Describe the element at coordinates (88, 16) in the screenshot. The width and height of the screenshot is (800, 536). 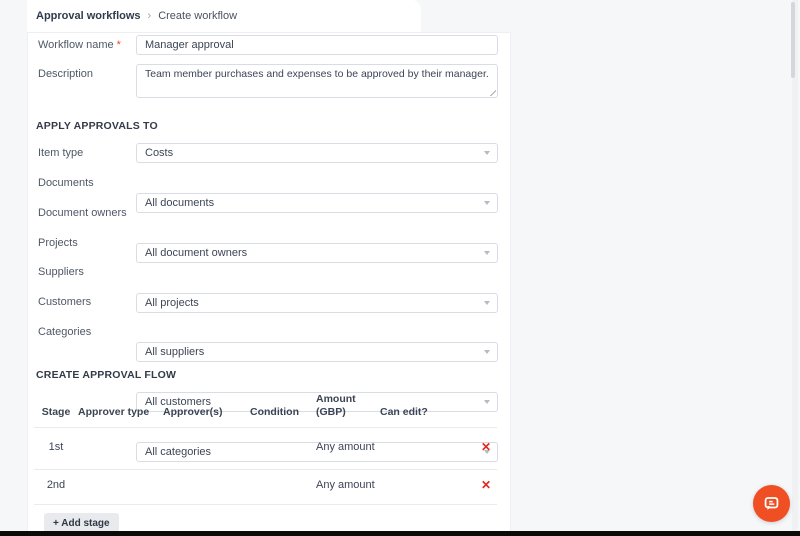
I see `breadcrumb-approval-workflows: Approval workflows` at that location.